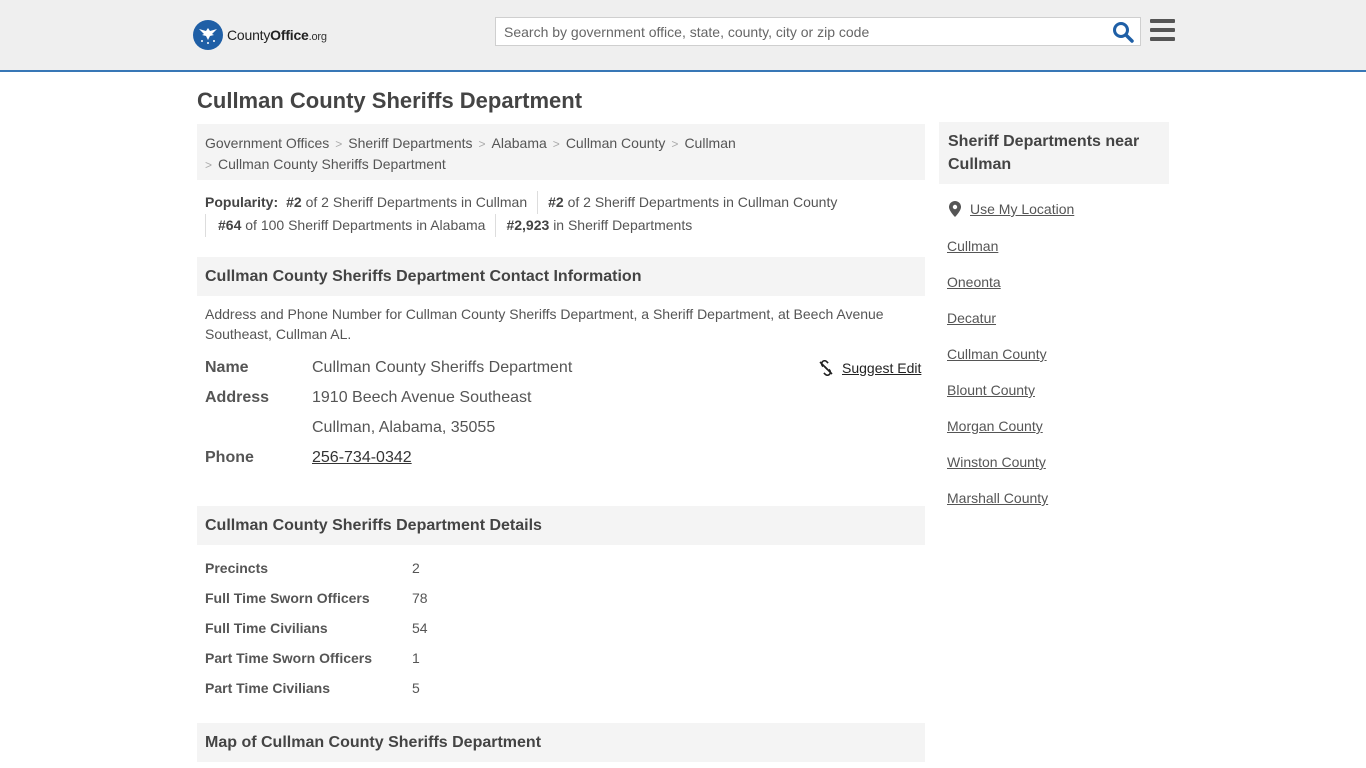  I want to click on search-icon, so click(1123, 32).